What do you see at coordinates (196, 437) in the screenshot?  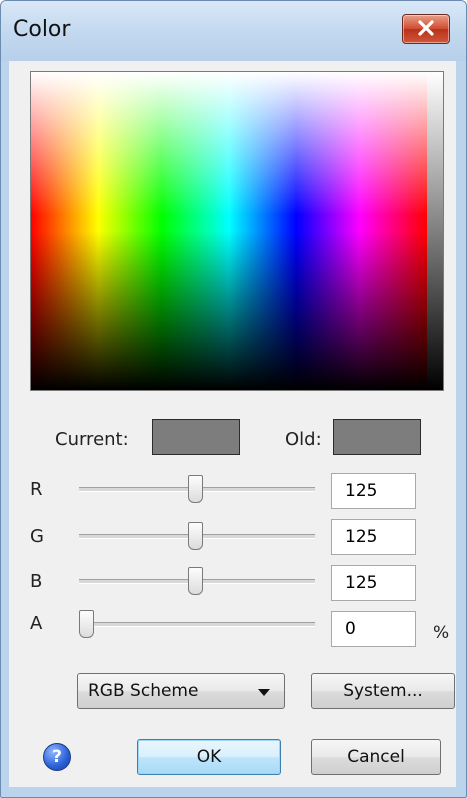 I see `current-color-swatch` at bounding box center [196, 437].